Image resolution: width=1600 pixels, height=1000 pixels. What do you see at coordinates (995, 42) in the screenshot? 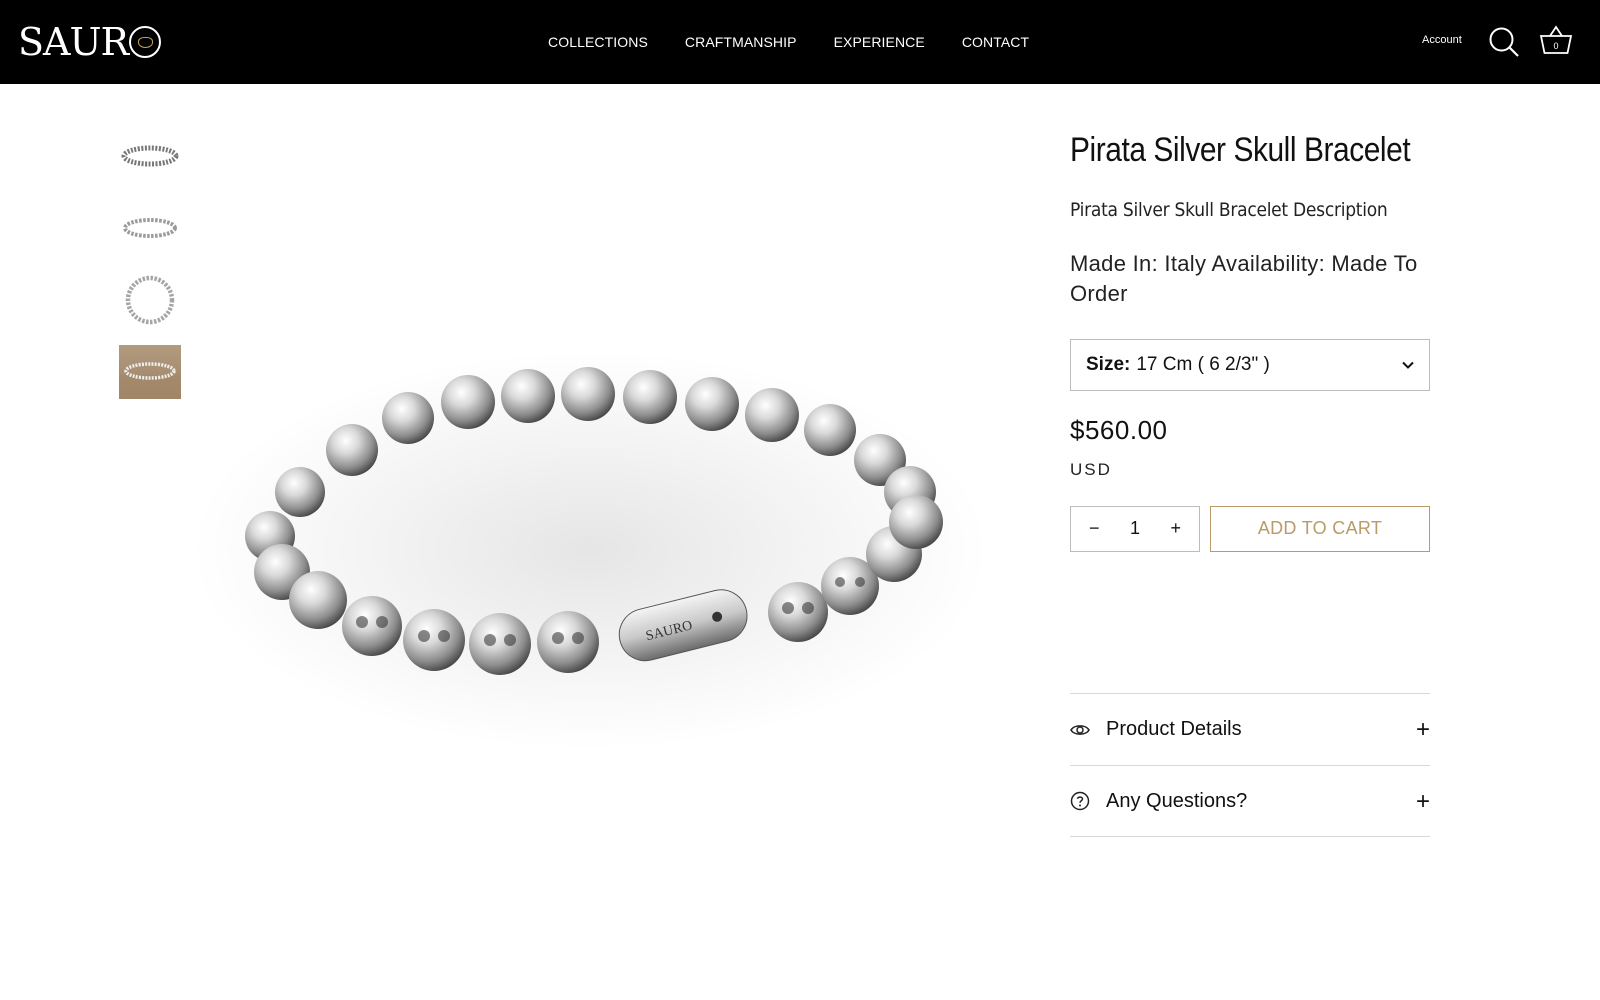
I see `nav-contact: CONTACT` at bounding box center [995, 42].